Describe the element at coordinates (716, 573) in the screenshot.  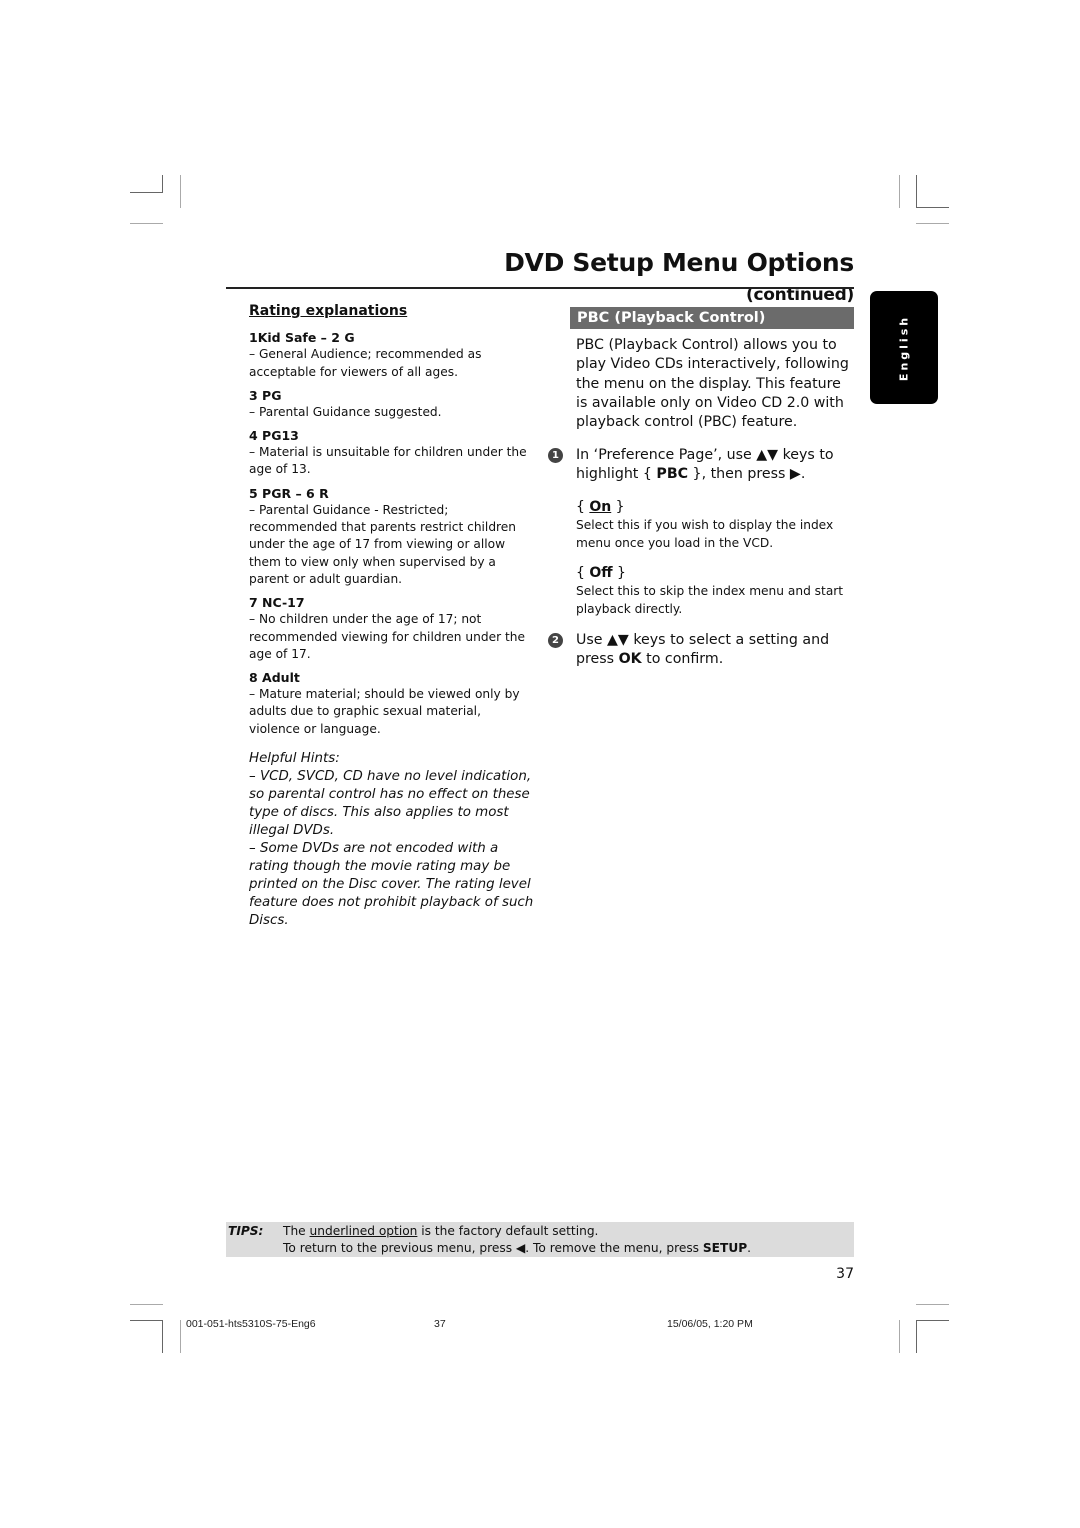
I see `option-heading: { Off }` at that location.